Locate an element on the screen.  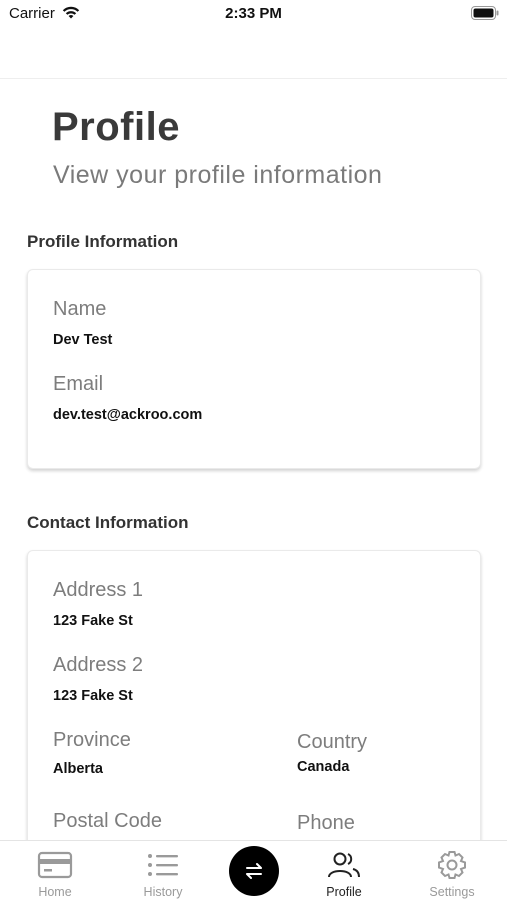
profile-section-title: Profile Information is located at coordinates (103, 241).